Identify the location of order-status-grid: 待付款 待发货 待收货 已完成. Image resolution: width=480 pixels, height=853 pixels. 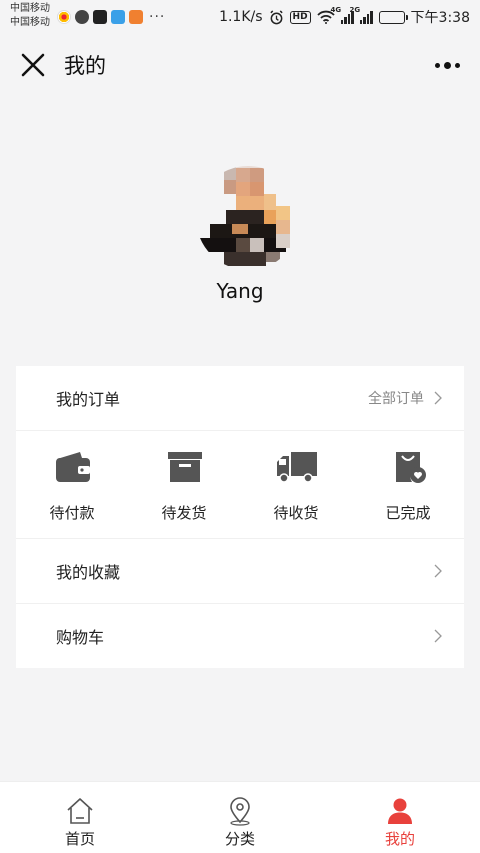
(240, 485).